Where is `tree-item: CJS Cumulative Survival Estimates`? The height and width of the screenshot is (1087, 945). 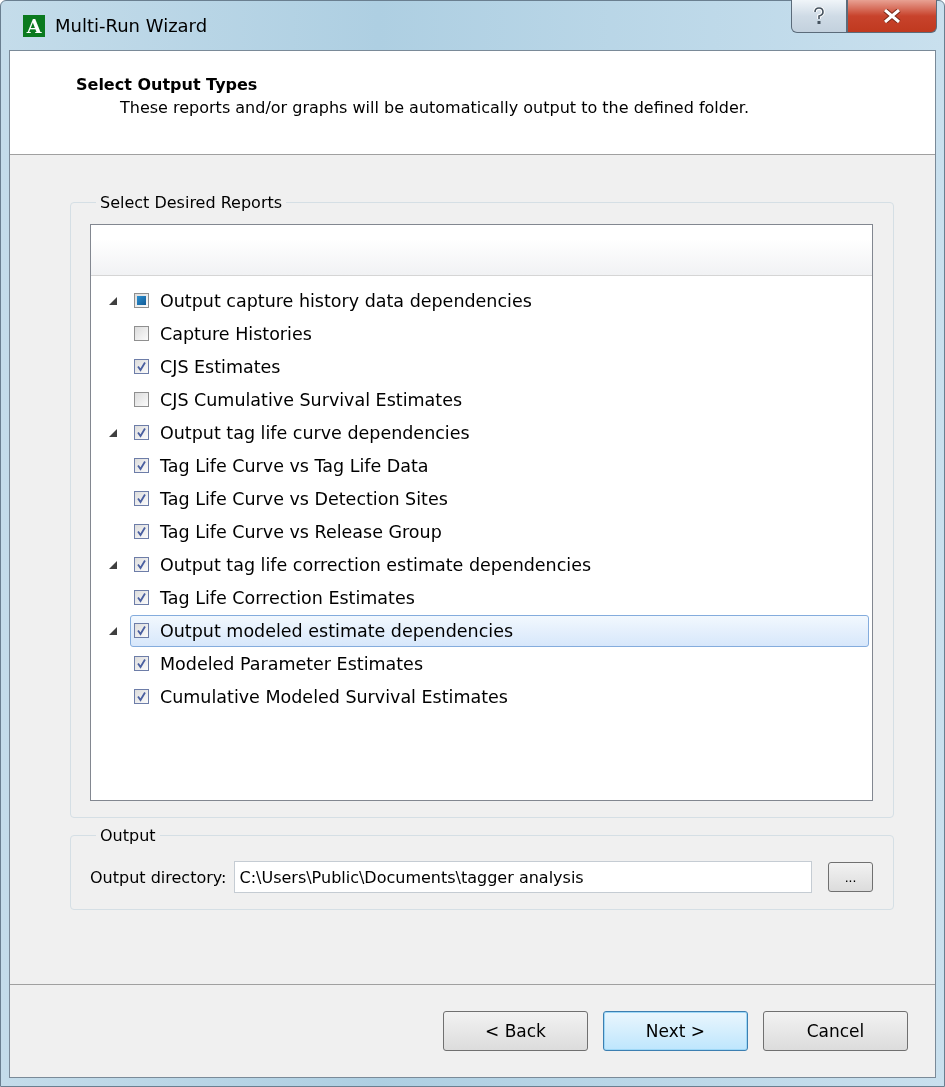 tree-item: CJS Cumulative Survival Estimates is located at coordinates (300, 399).